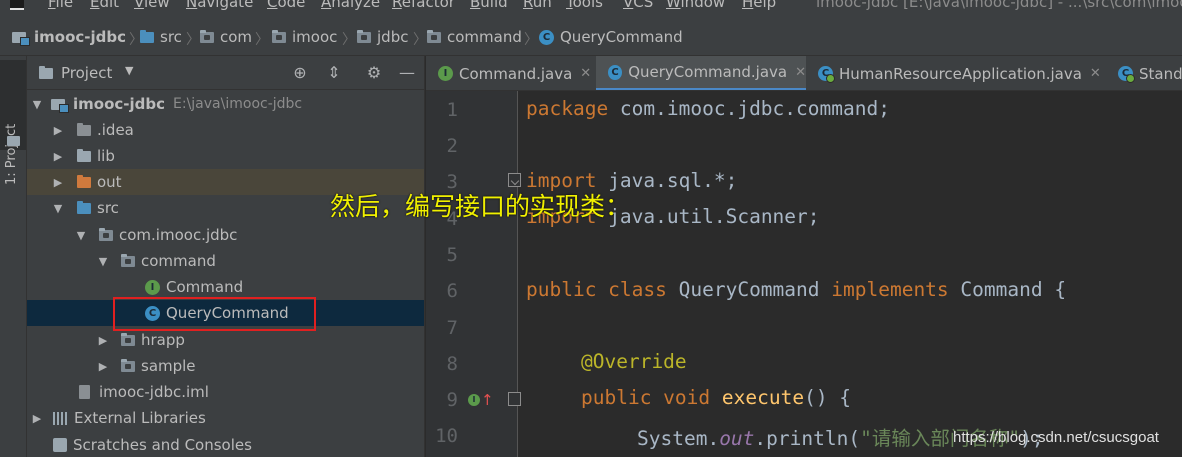  What do you see at coordinates (350, 5) in the screenshot?
I see `menu-analyze: Analyze` at bounding box center [350, 5].